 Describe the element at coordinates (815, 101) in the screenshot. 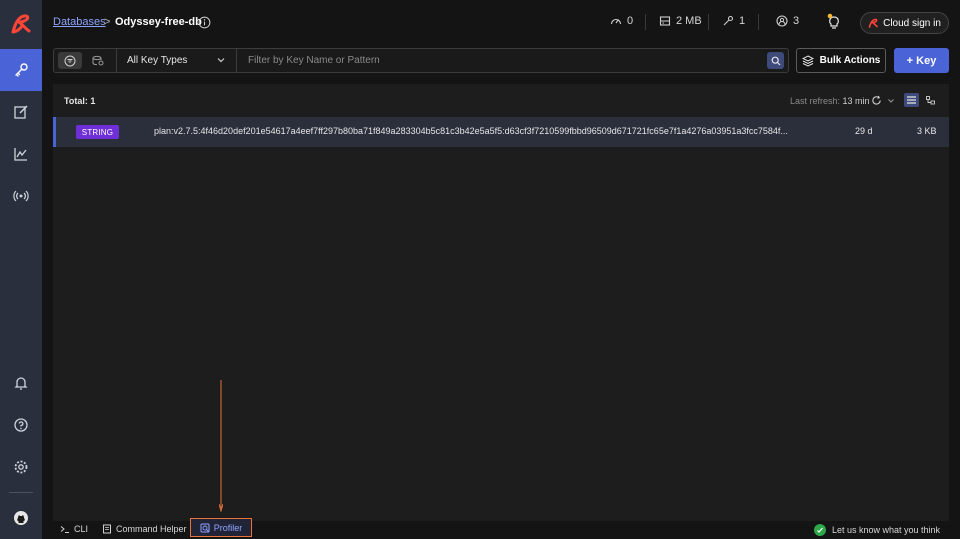

I see `last-refresh-label: Last refresh:` at that location.